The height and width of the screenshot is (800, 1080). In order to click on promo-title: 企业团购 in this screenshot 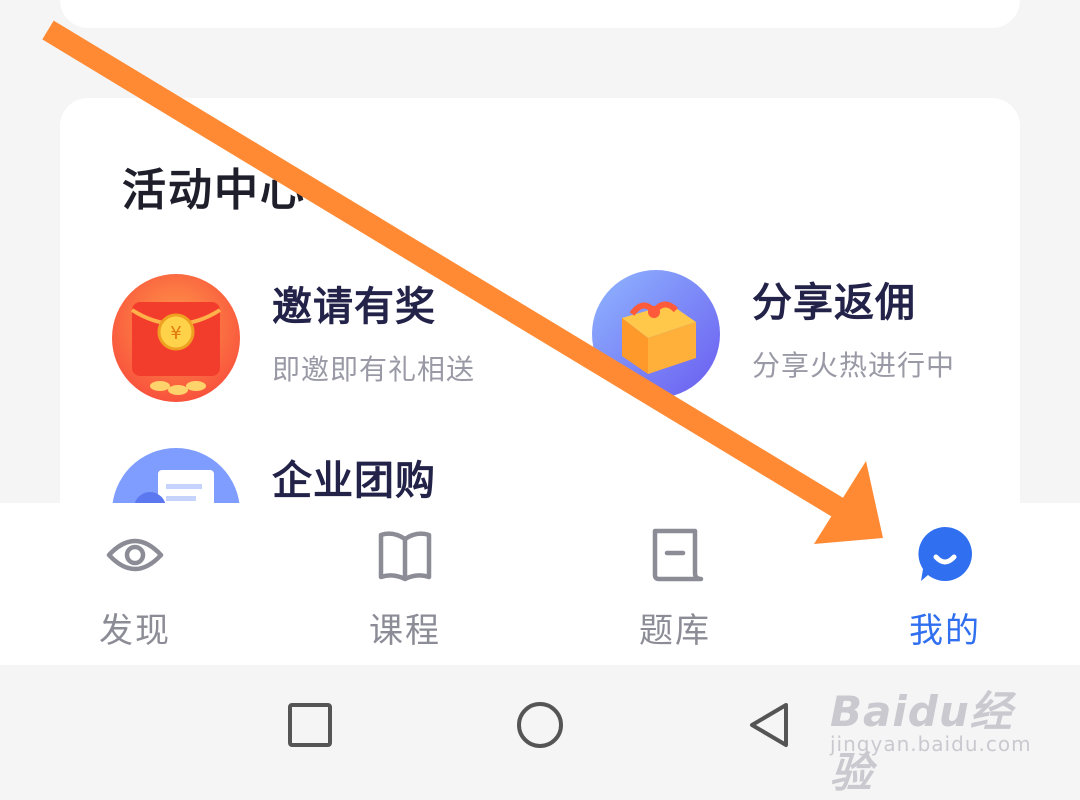, I will do `click(354, 481)`.